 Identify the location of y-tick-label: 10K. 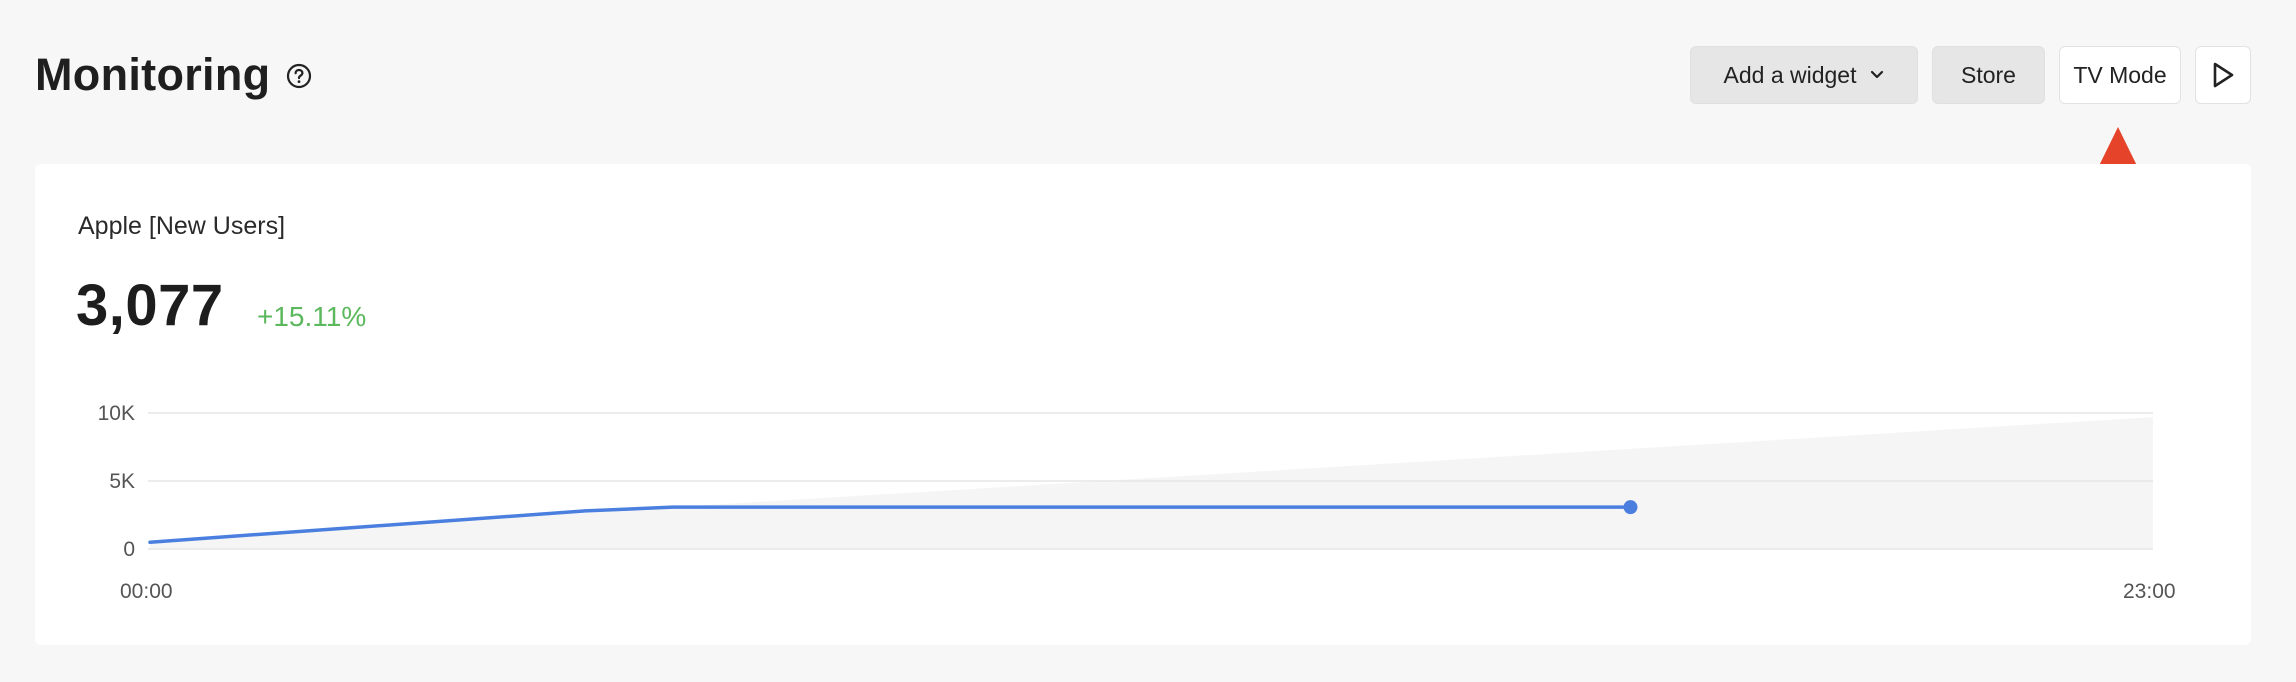
(116, 413).